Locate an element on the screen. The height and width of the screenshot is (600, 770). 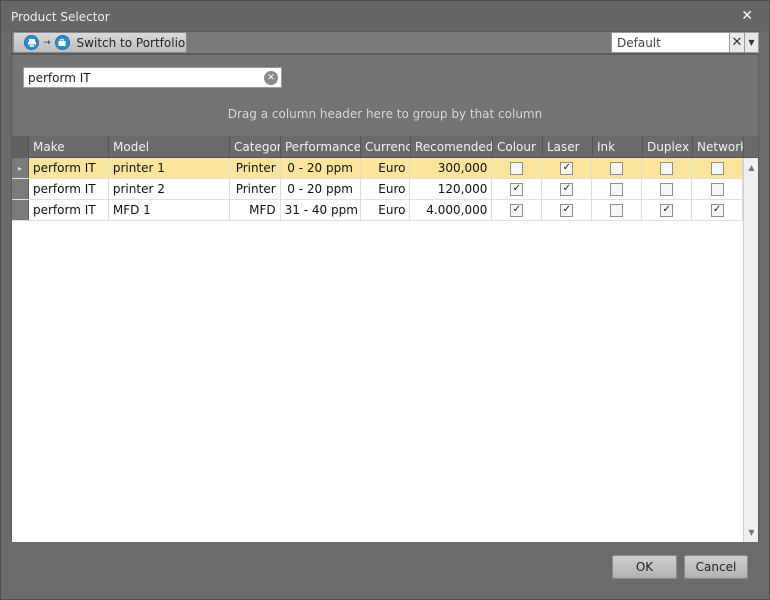
column-header-performance: Performance is located at coordinates (321, 147).